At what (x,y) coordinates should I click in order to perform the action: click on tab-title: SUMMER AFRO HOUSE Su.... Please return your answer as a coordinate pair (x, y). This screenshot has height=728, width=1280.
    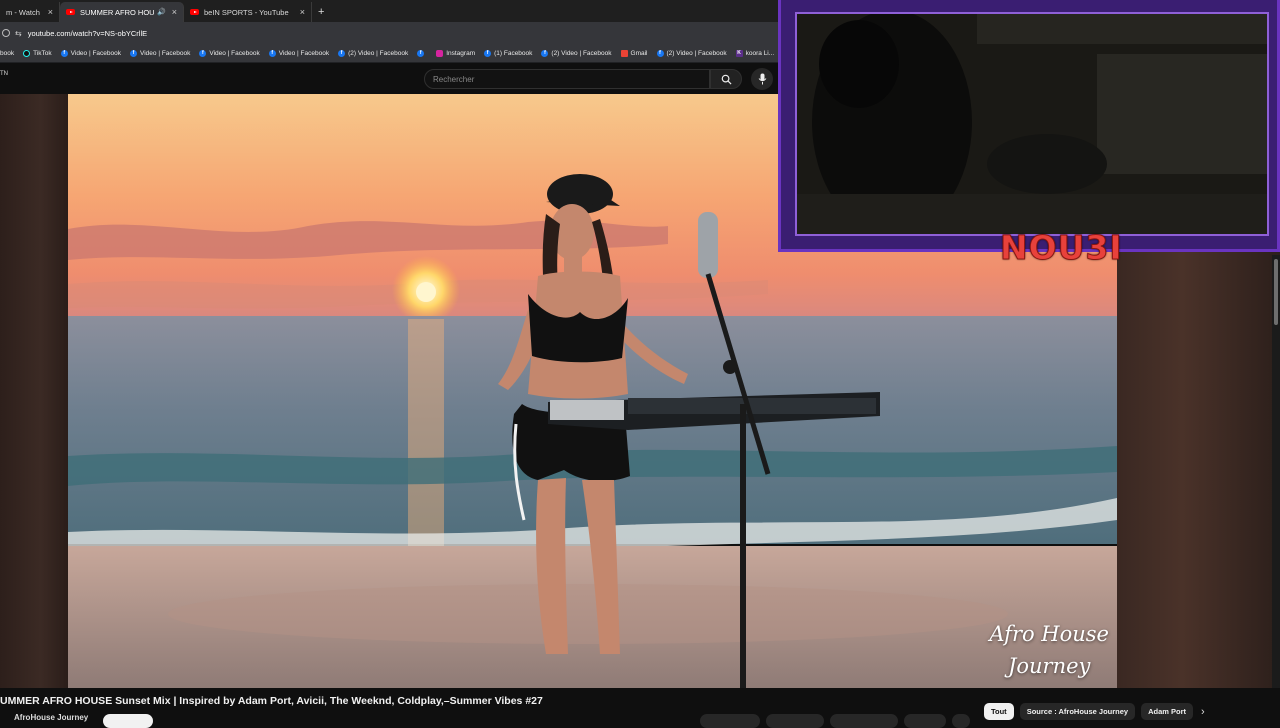
    Looking at the image, I should click on (117, 12).